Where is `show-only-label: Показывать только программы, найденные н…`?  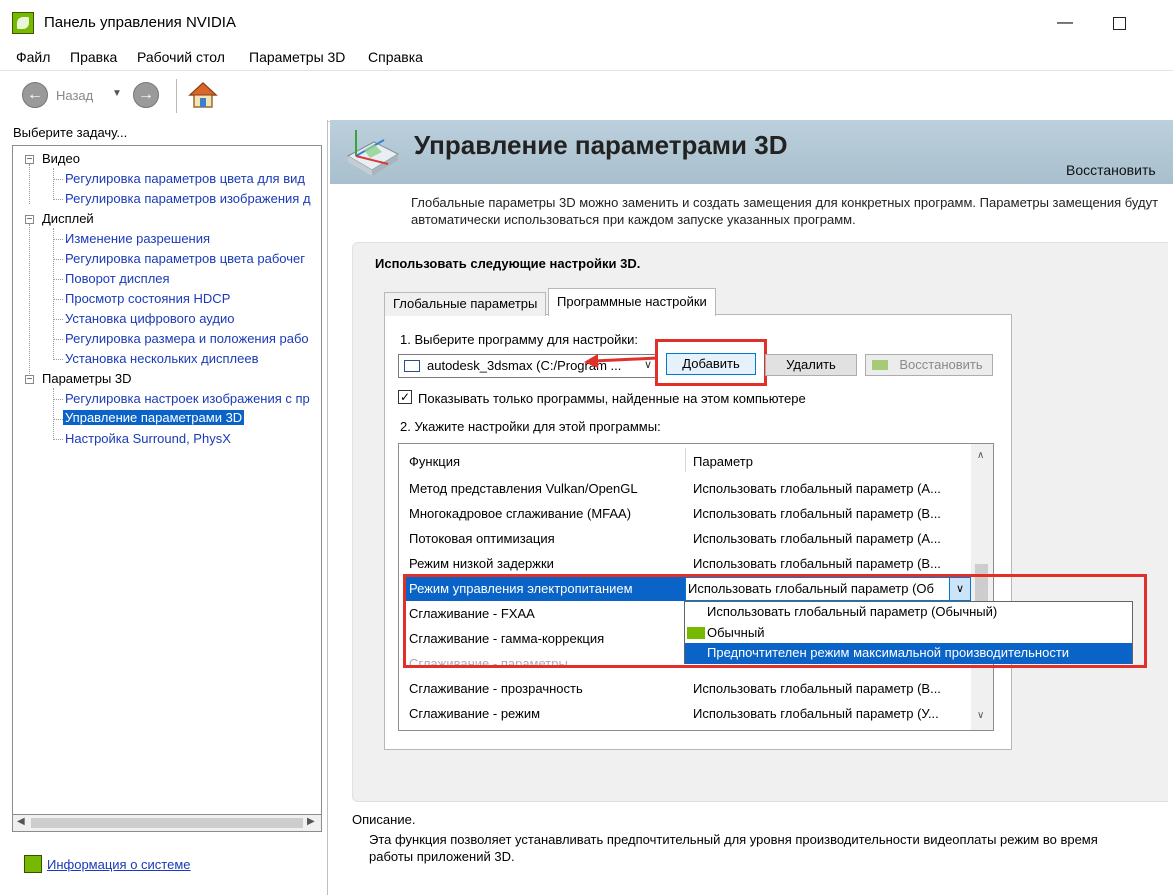
show-only-label: Показывать только программы, найденные н… is located at coordinates (612, 398).